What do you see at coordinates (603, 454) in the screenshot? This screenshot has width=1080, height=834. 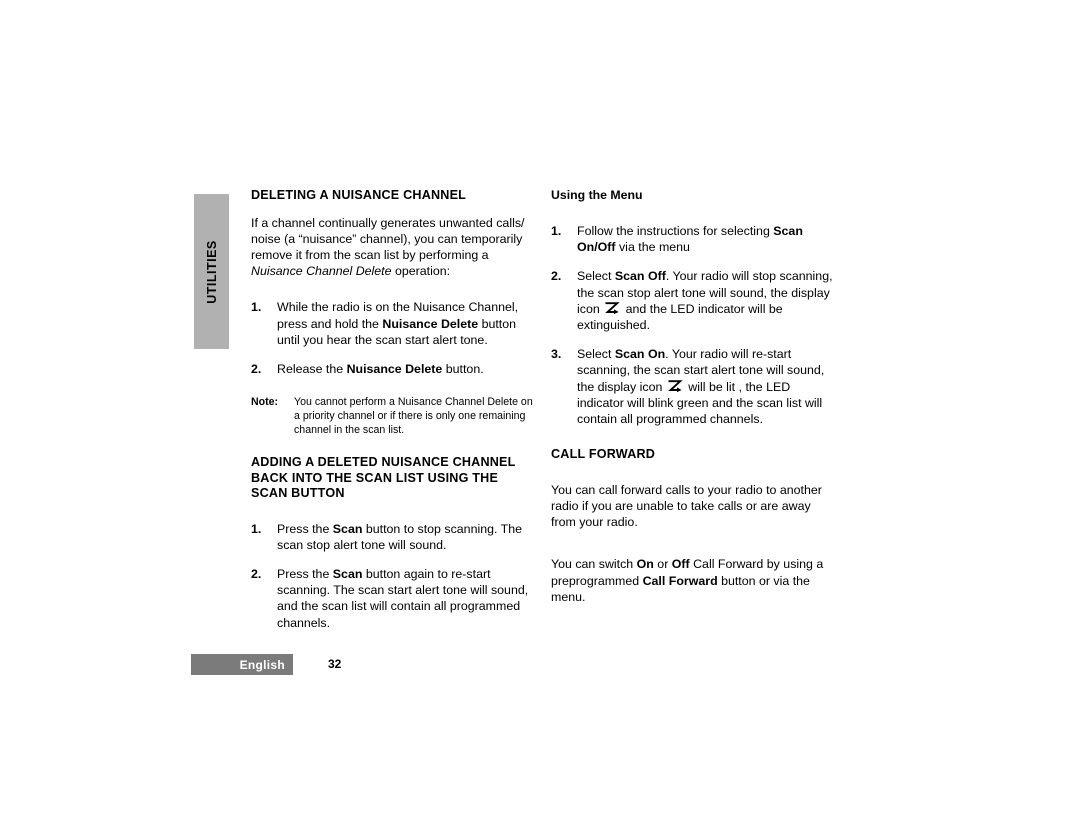 I see `heading-call-forward: CALL FORWARD` at bounding box center [603, 454].